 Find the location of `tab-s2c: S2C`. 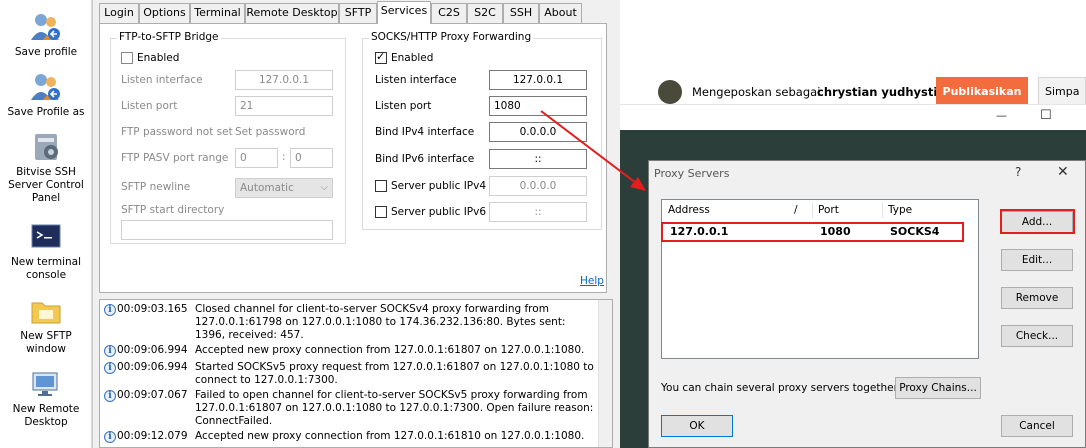

tab-s2c: S2C is located at coordinates (485, 13).